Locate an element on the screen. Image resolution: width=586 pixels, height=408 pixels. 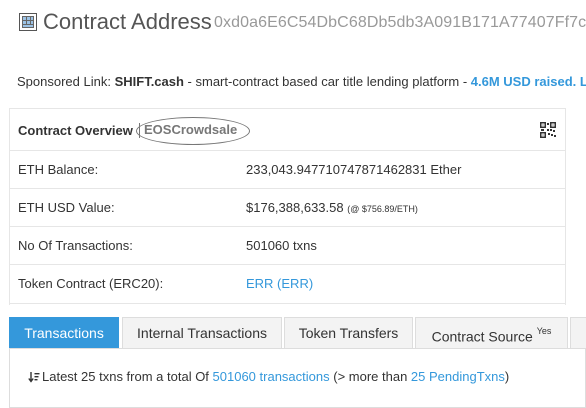
sponsor-highlight-link: 4.6M USD raised. L is located at coordinates (528, 81).